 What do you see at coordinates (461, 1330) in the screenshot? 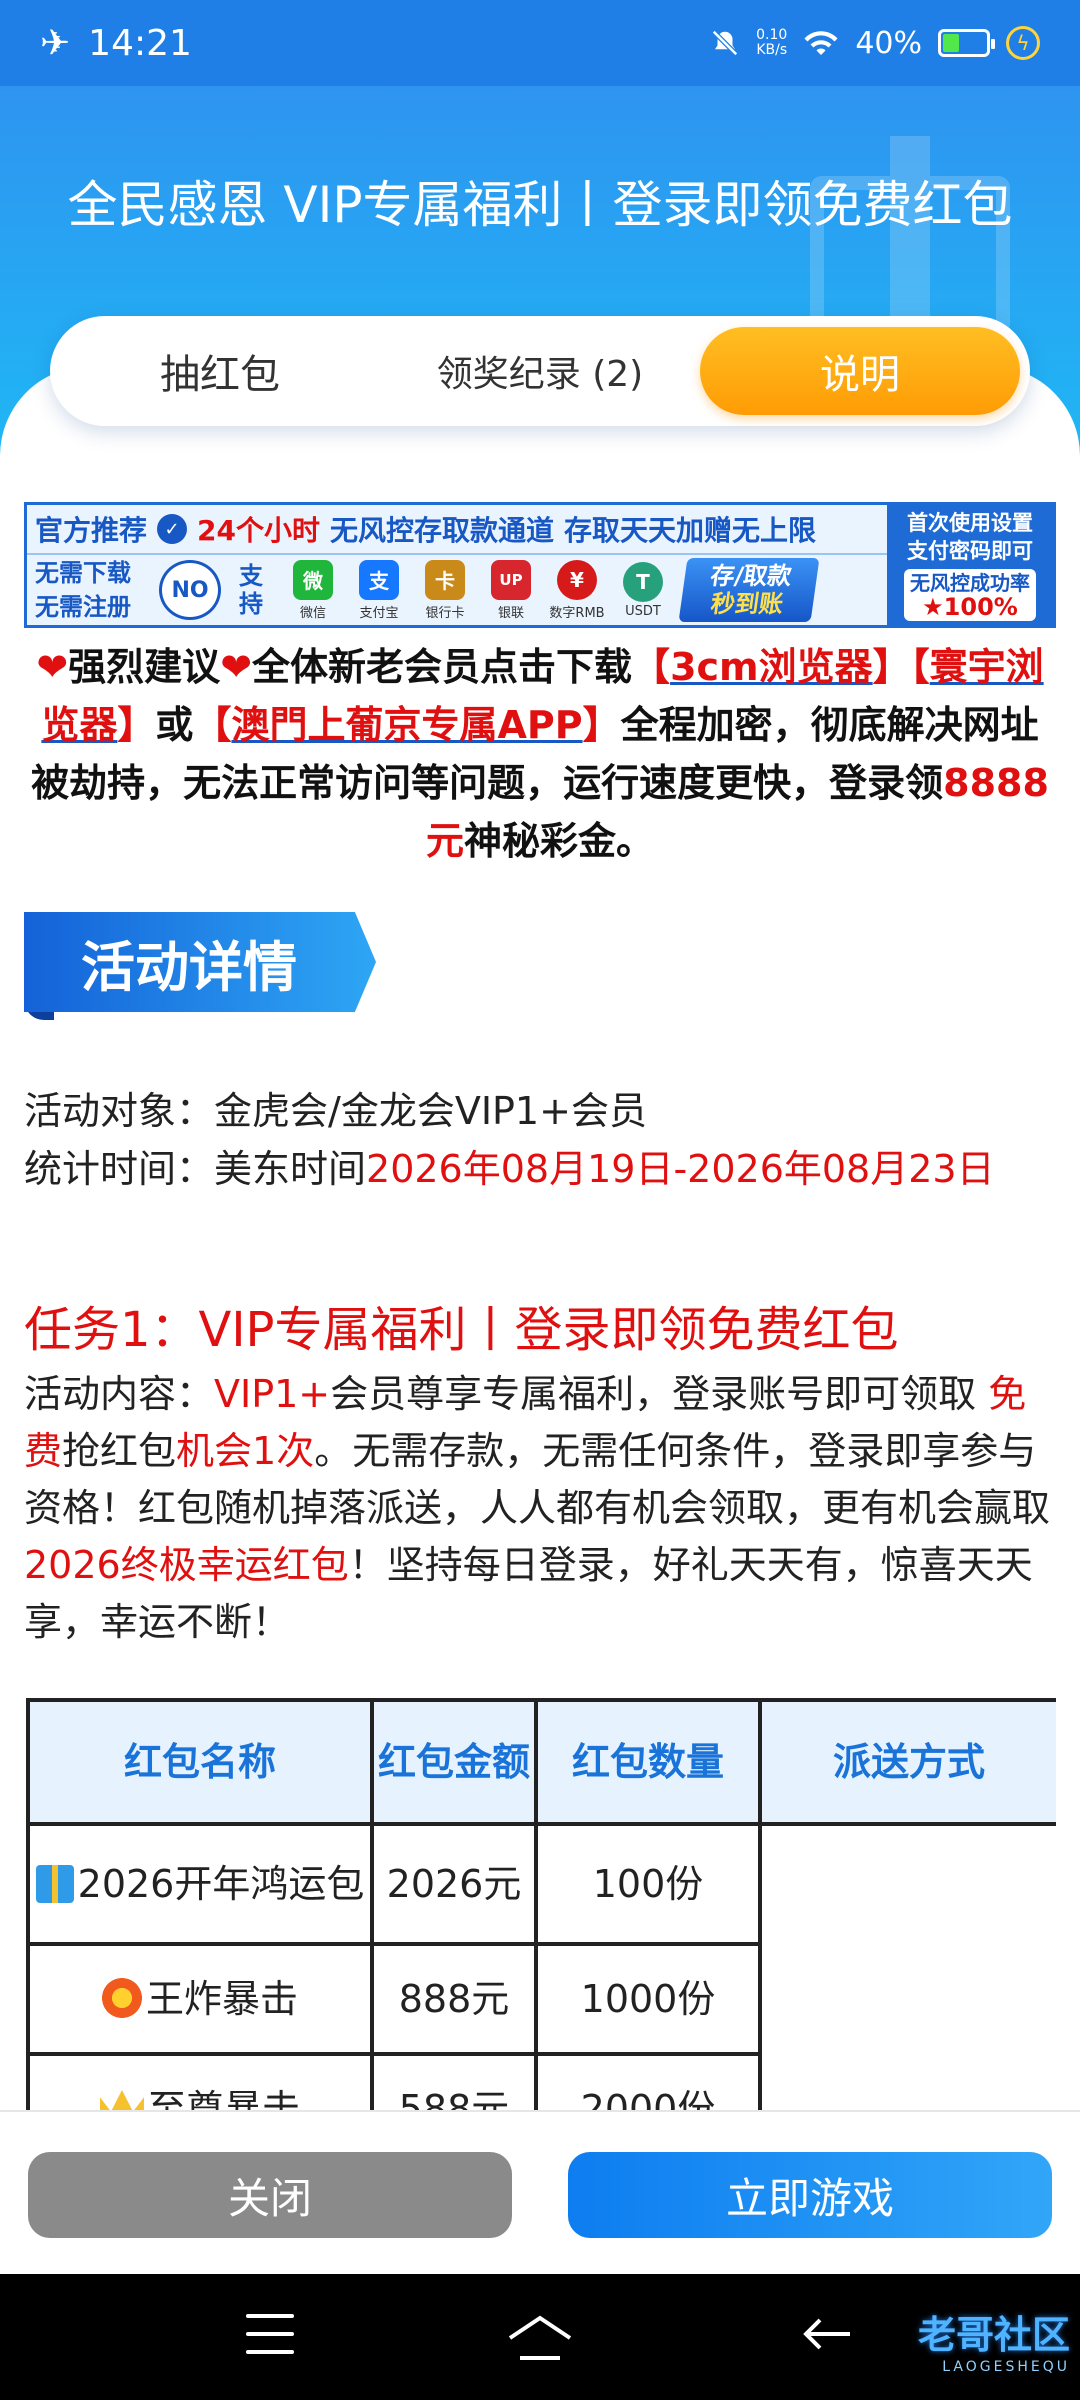
I see `task-title: 任务1：VIP专属福利丨登录即领免费红包` at bounding box center [461, 1330].